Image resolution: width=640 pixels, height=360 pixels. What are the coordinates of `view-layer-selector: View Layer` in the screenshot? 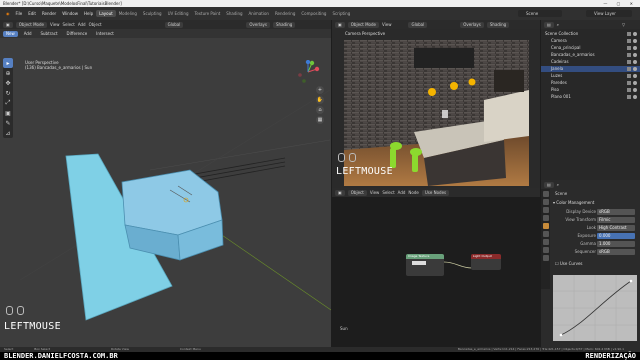 It's located at (609, 13).